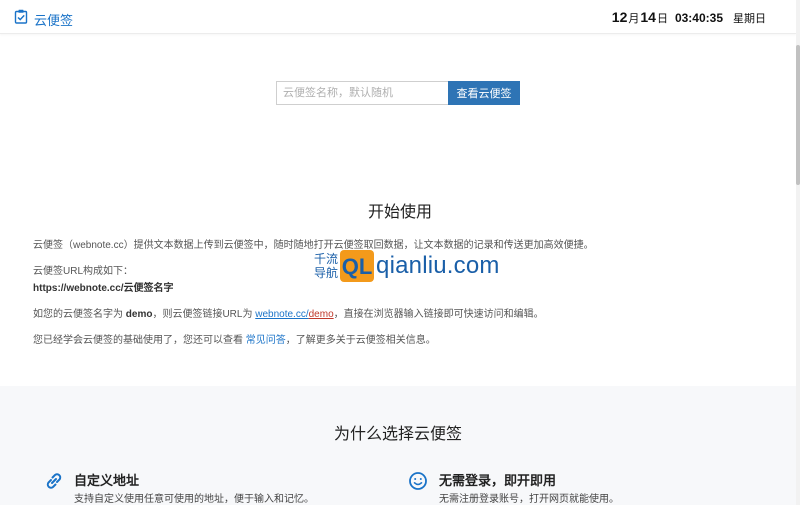 Image resolution: width=800 pixels, height=505 pixels. I want to click on faq-link: 常见问答, so click(266, 340).